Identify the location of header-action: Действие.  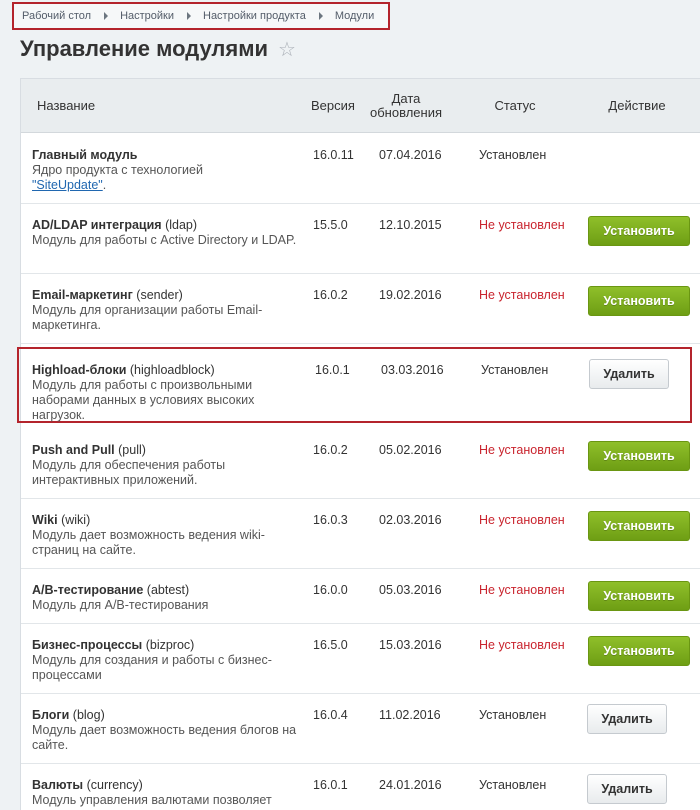
(637, 105).